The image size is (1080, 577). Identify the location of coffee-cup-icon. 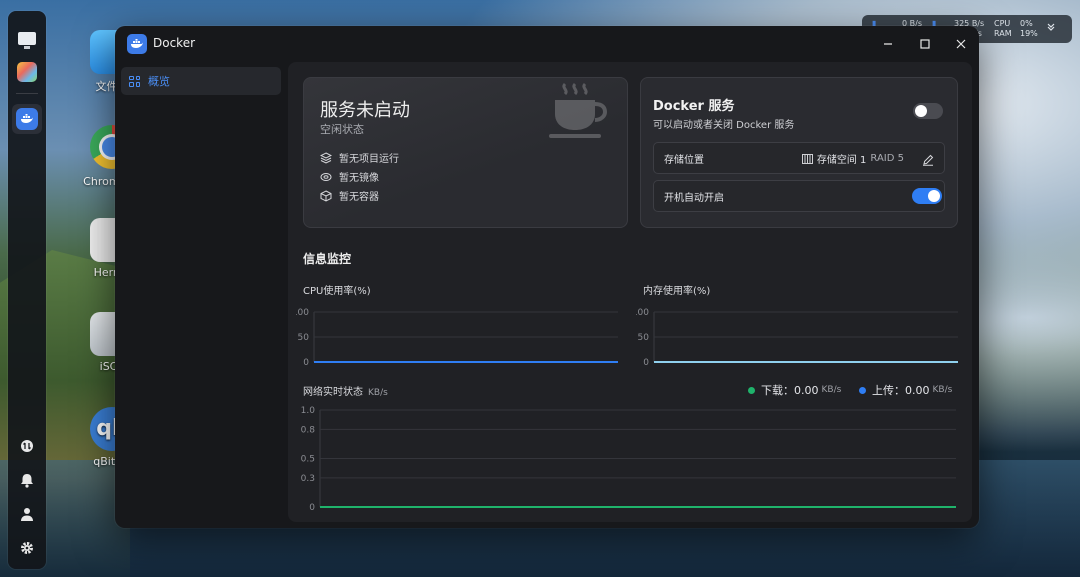
(578, 110).